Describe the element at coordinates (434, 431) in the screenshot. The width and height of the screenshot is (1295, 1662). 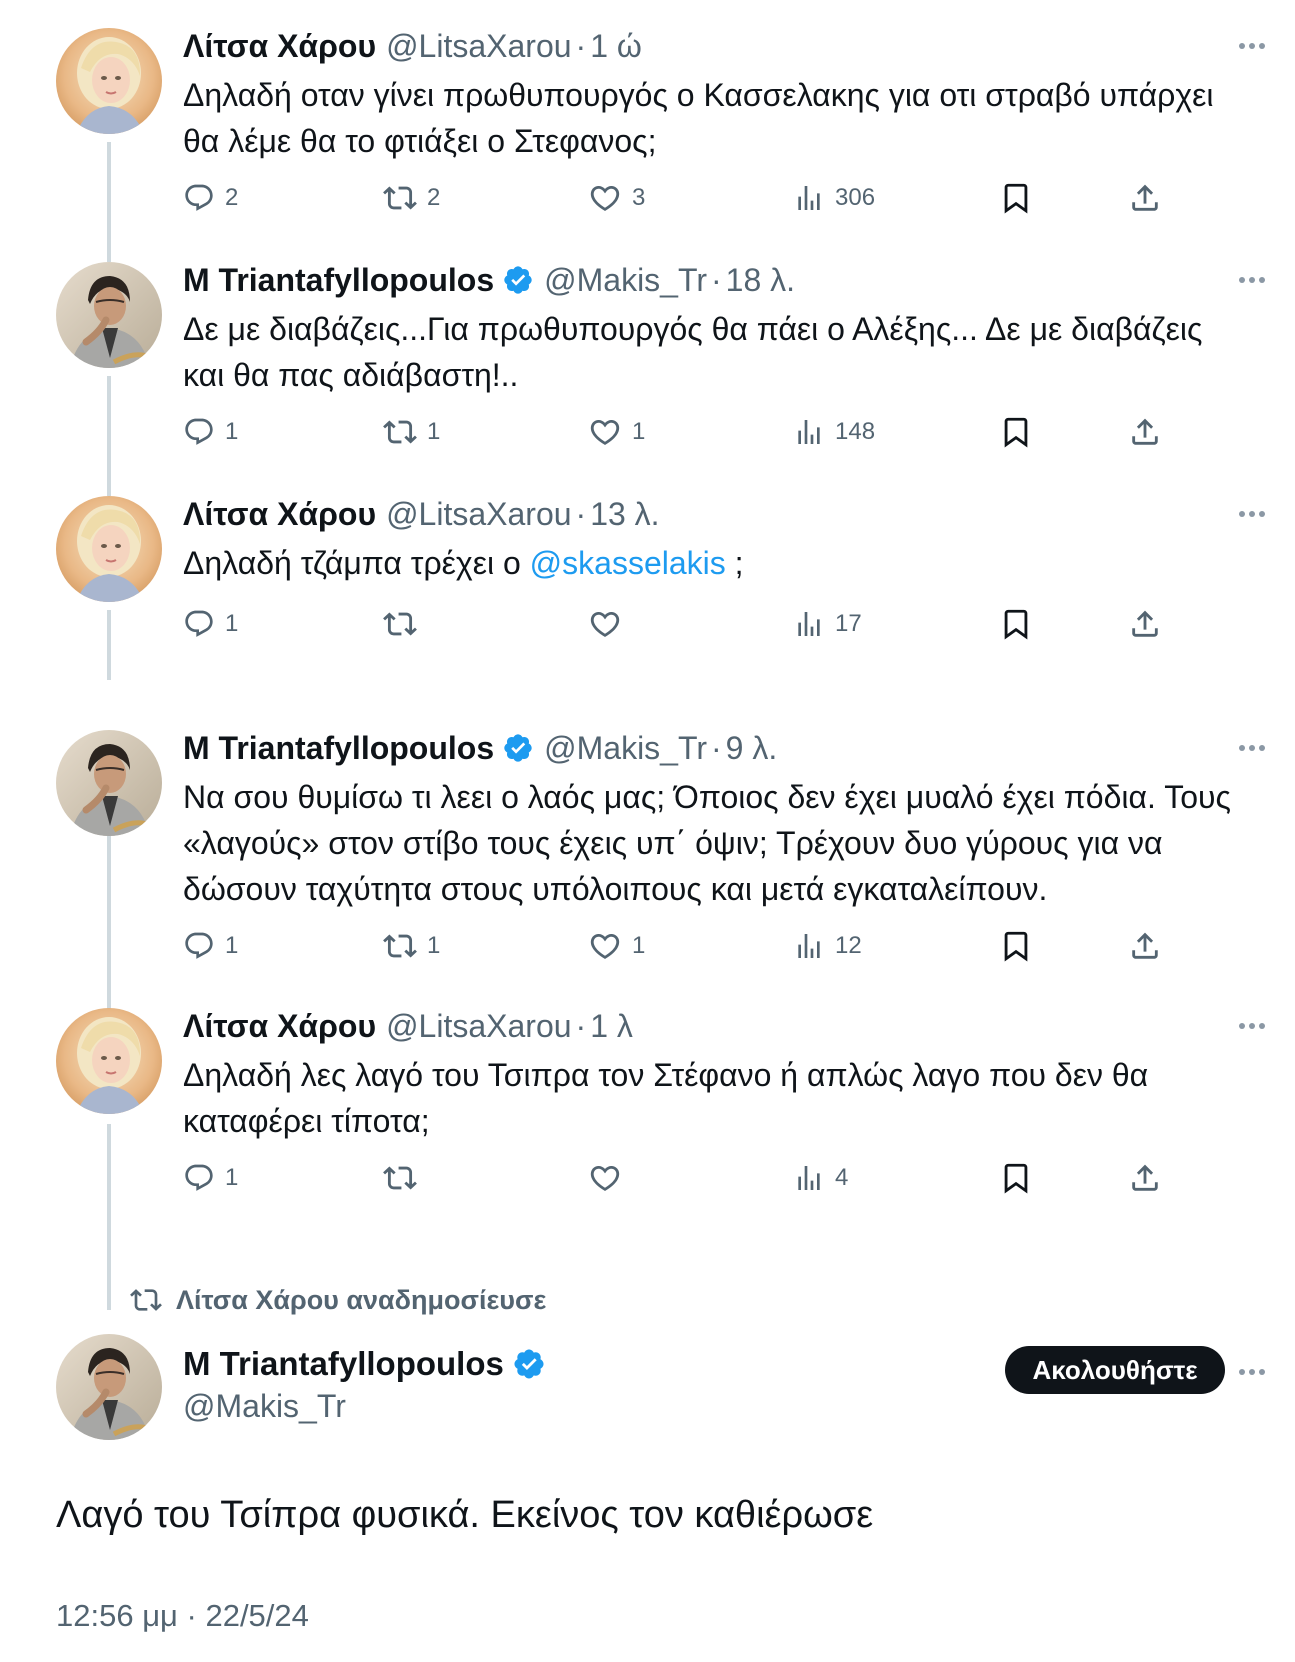
I see `repost-count: 1` at that location.